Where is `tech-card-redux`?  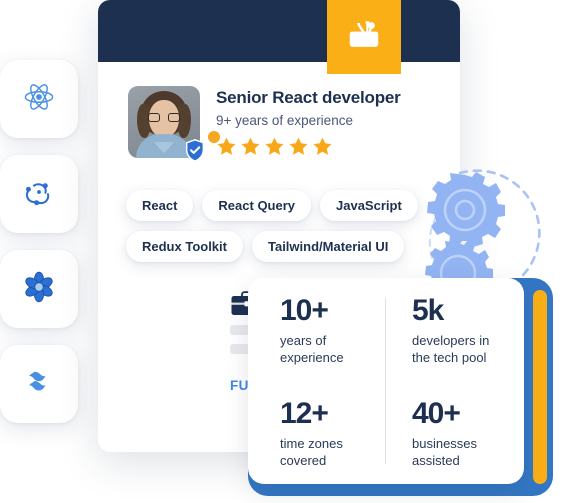 tech-card-redux is located at coordinates (39, 194).